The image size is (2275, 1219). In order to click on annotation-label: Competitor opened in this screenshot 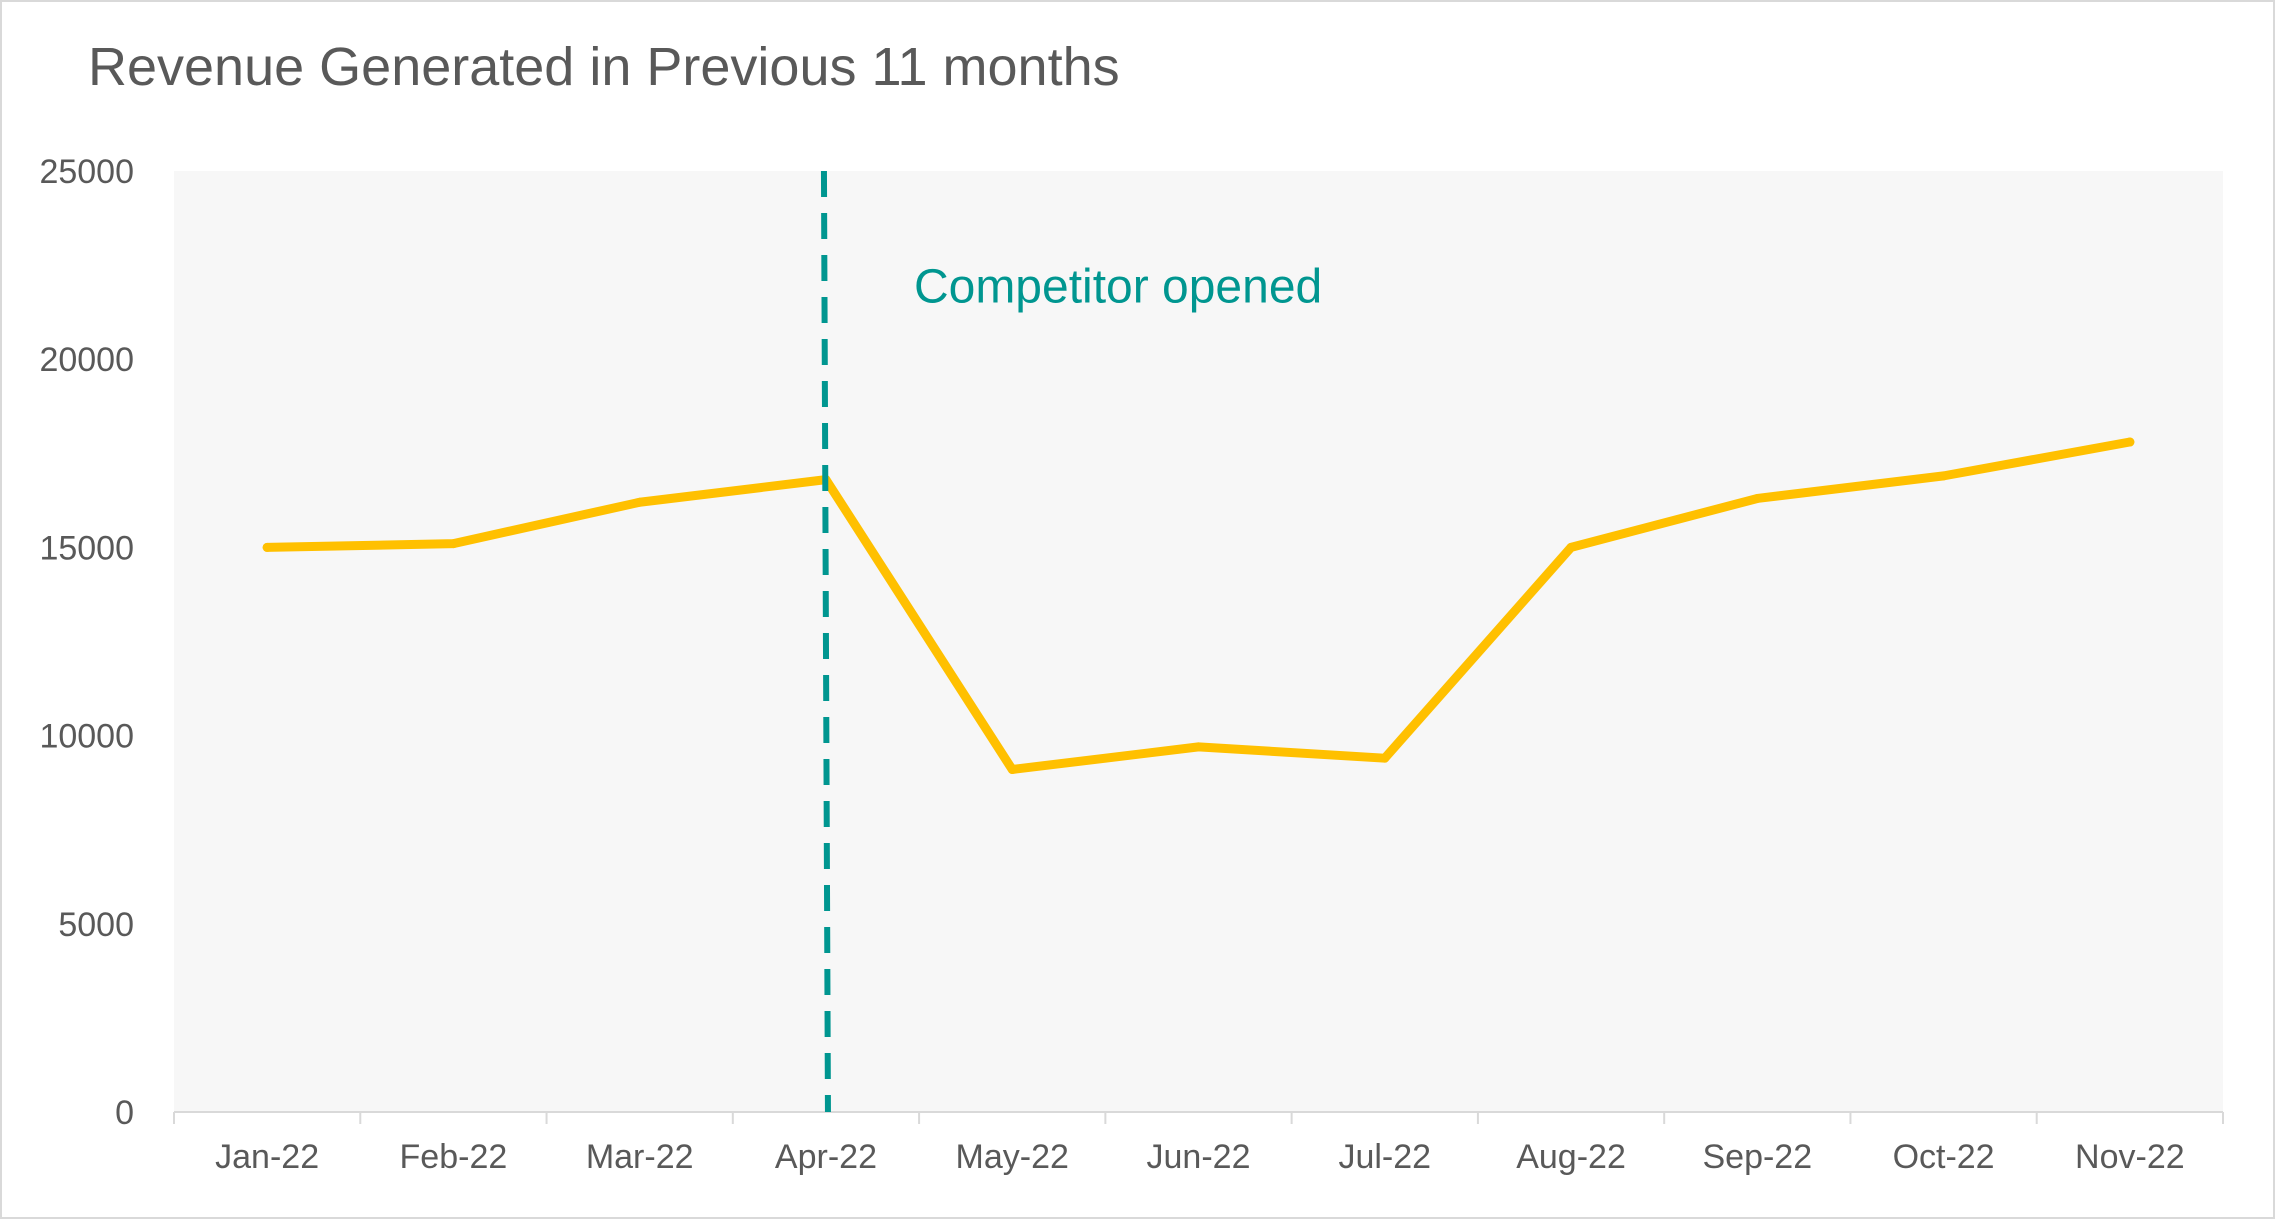, I will do `click(1118, 287)`.